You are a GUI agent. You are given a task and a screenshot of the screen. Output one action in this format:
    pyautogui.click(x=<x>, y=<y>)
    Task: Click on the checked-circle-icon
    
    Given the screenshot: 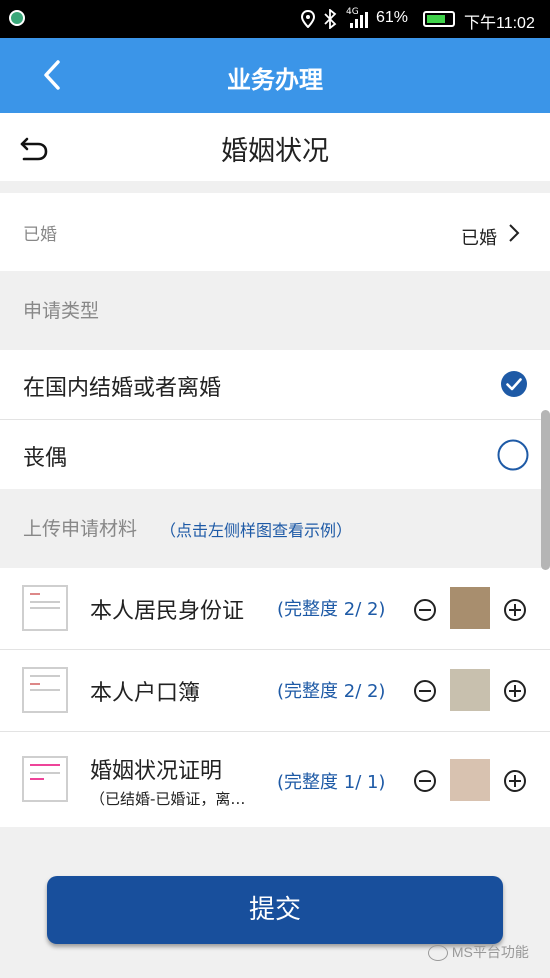 What is the action you would take?
    pyautogui.click(x=514, y=384)
    